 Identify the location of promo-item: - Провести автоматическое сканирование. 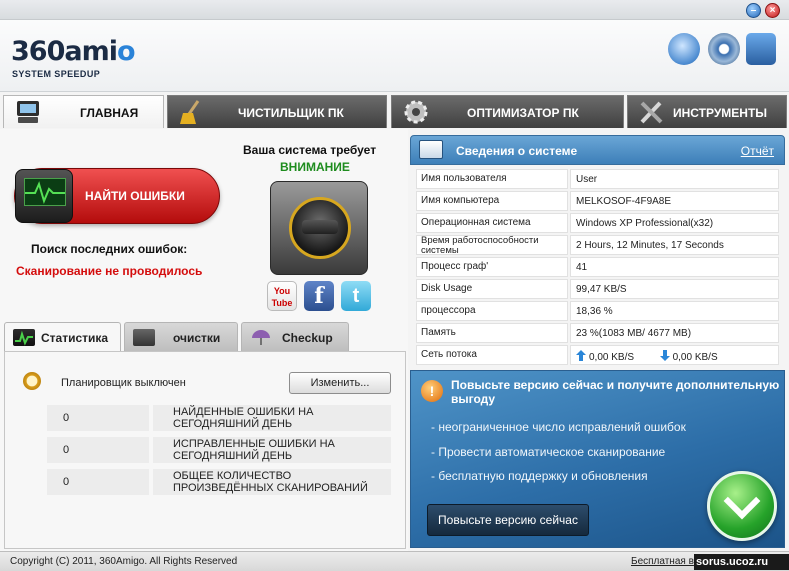
(548, 452).